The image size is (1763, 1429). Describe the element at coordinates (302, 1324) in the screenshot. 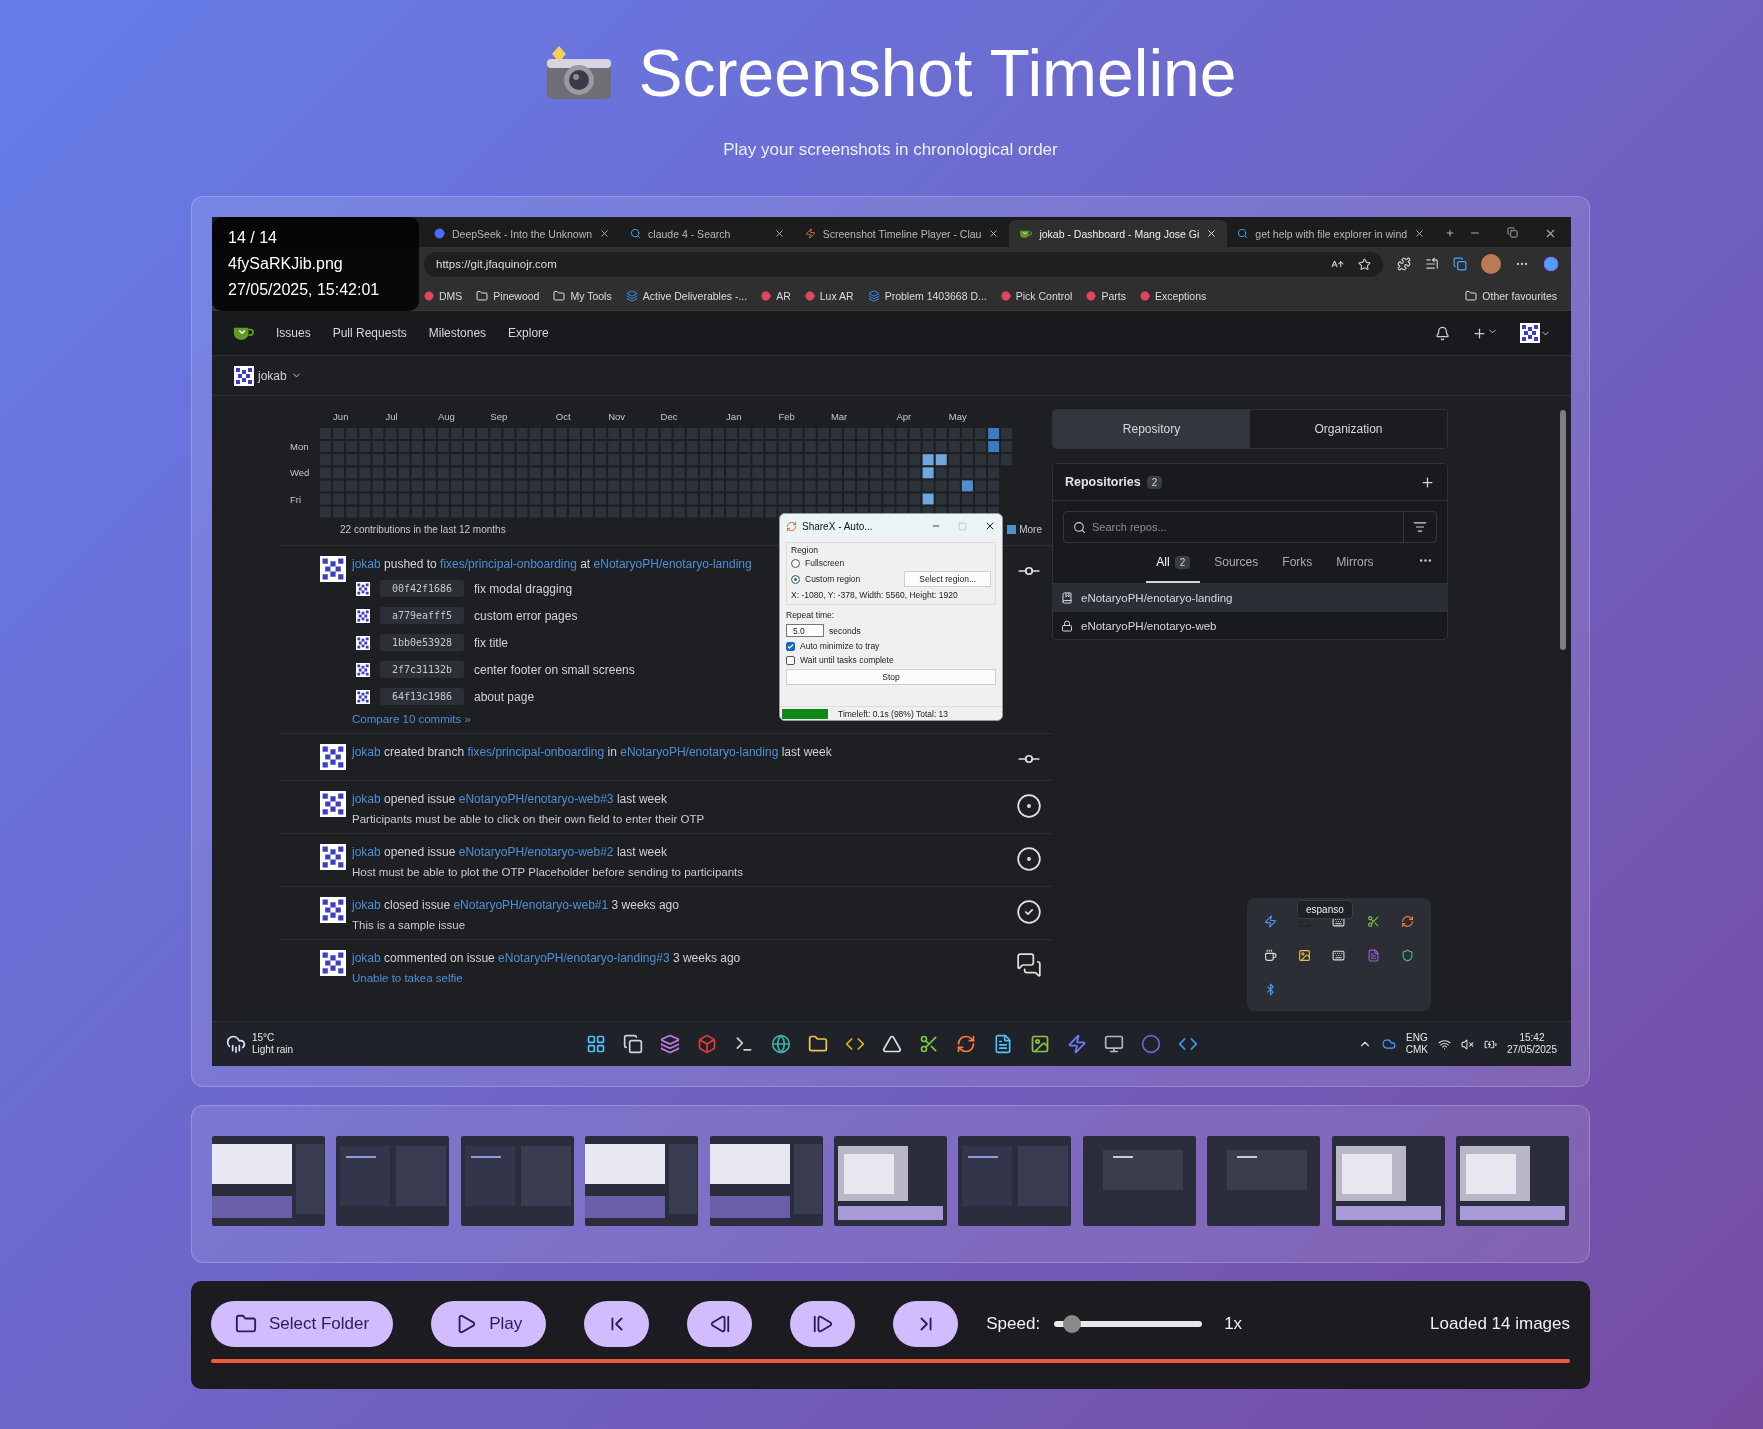

I see `folder-button: Select Folder` at that location.